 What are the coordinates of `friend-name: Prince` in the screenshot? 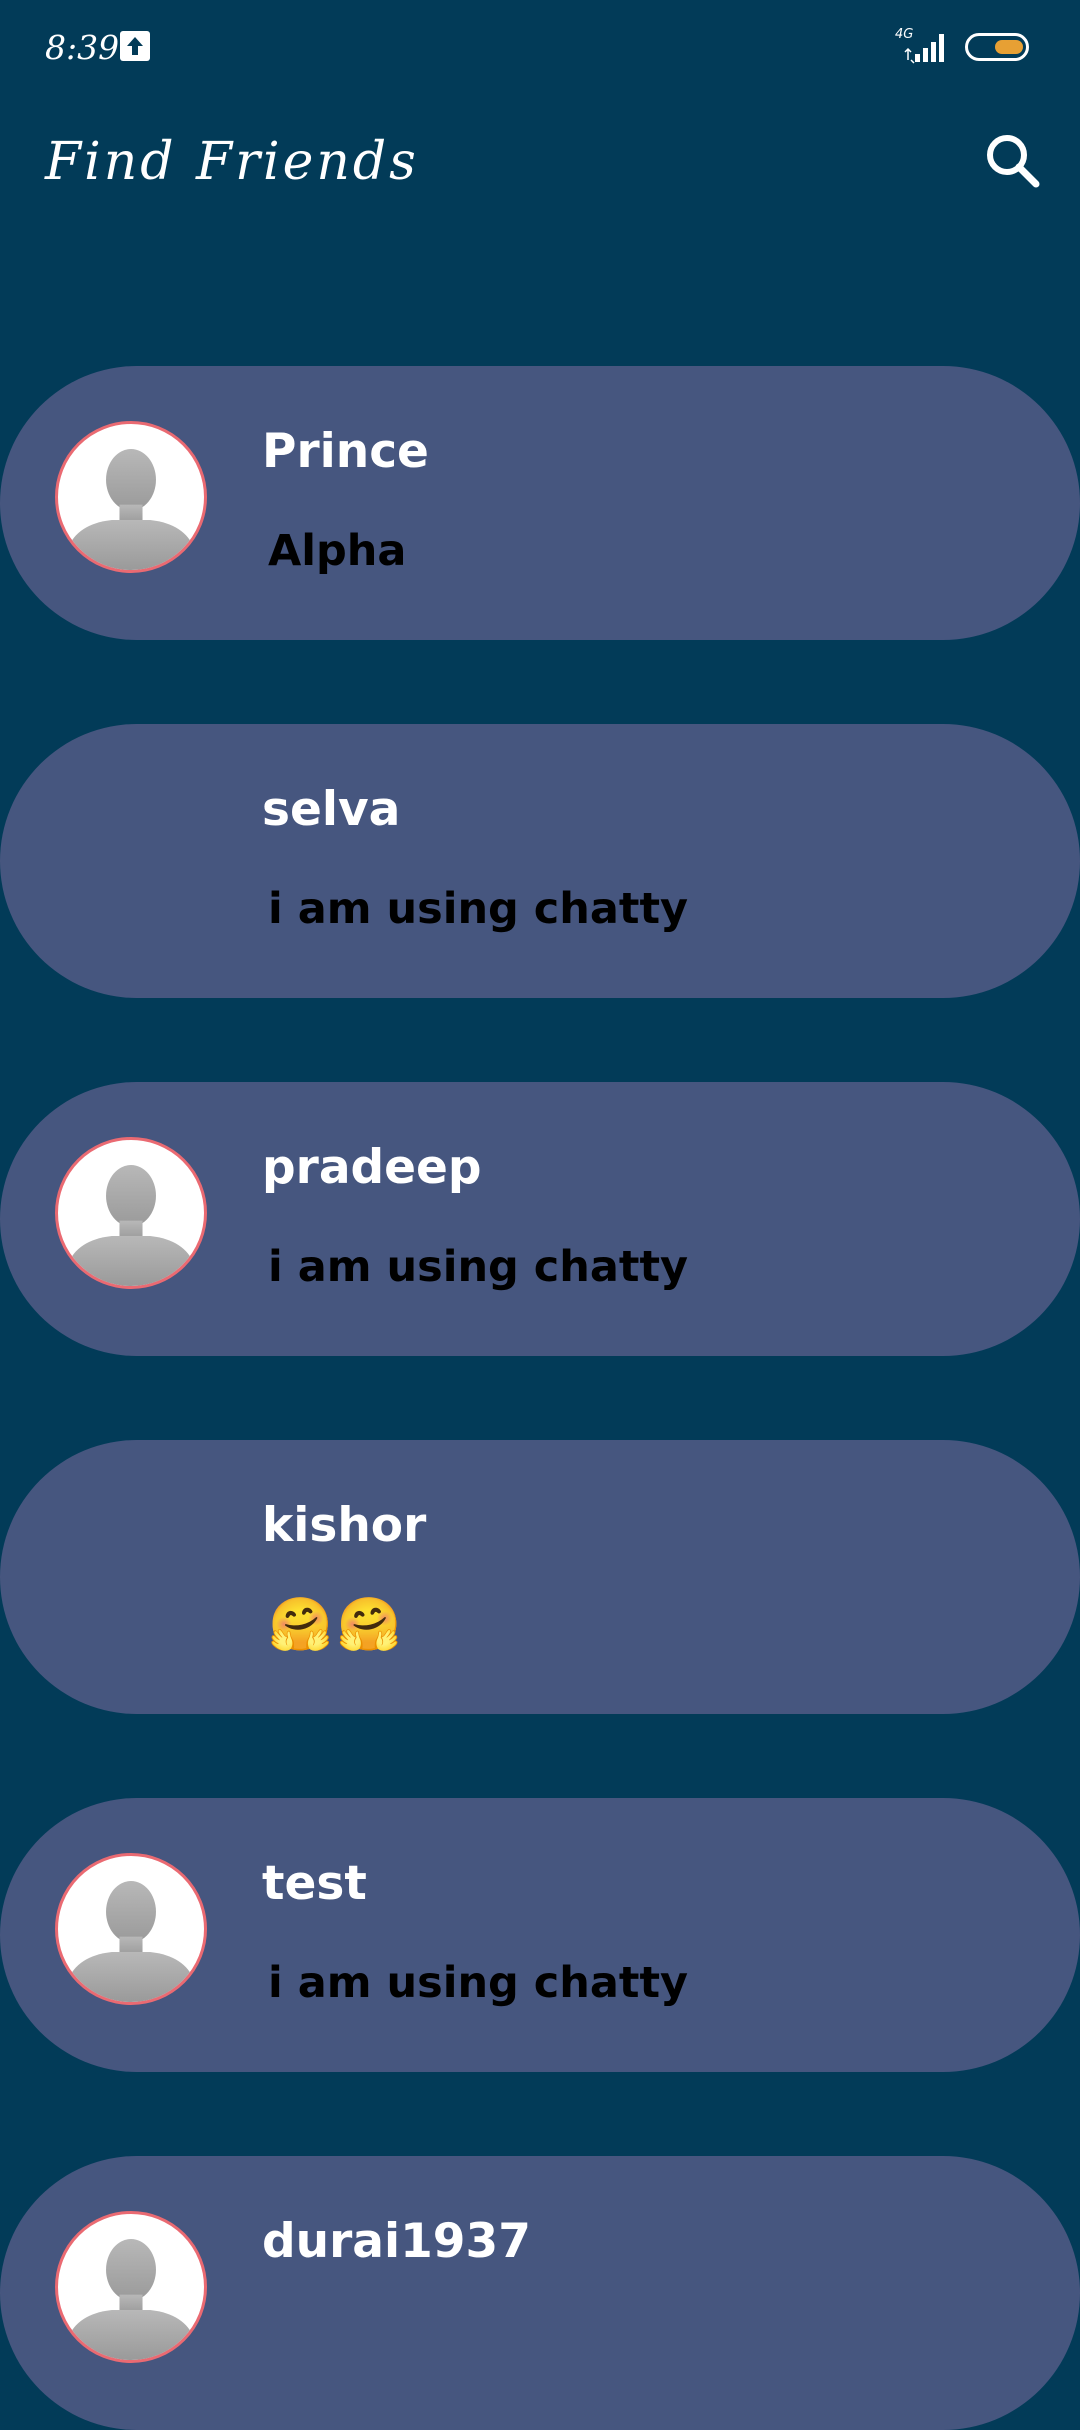 It's located at (345, 451).